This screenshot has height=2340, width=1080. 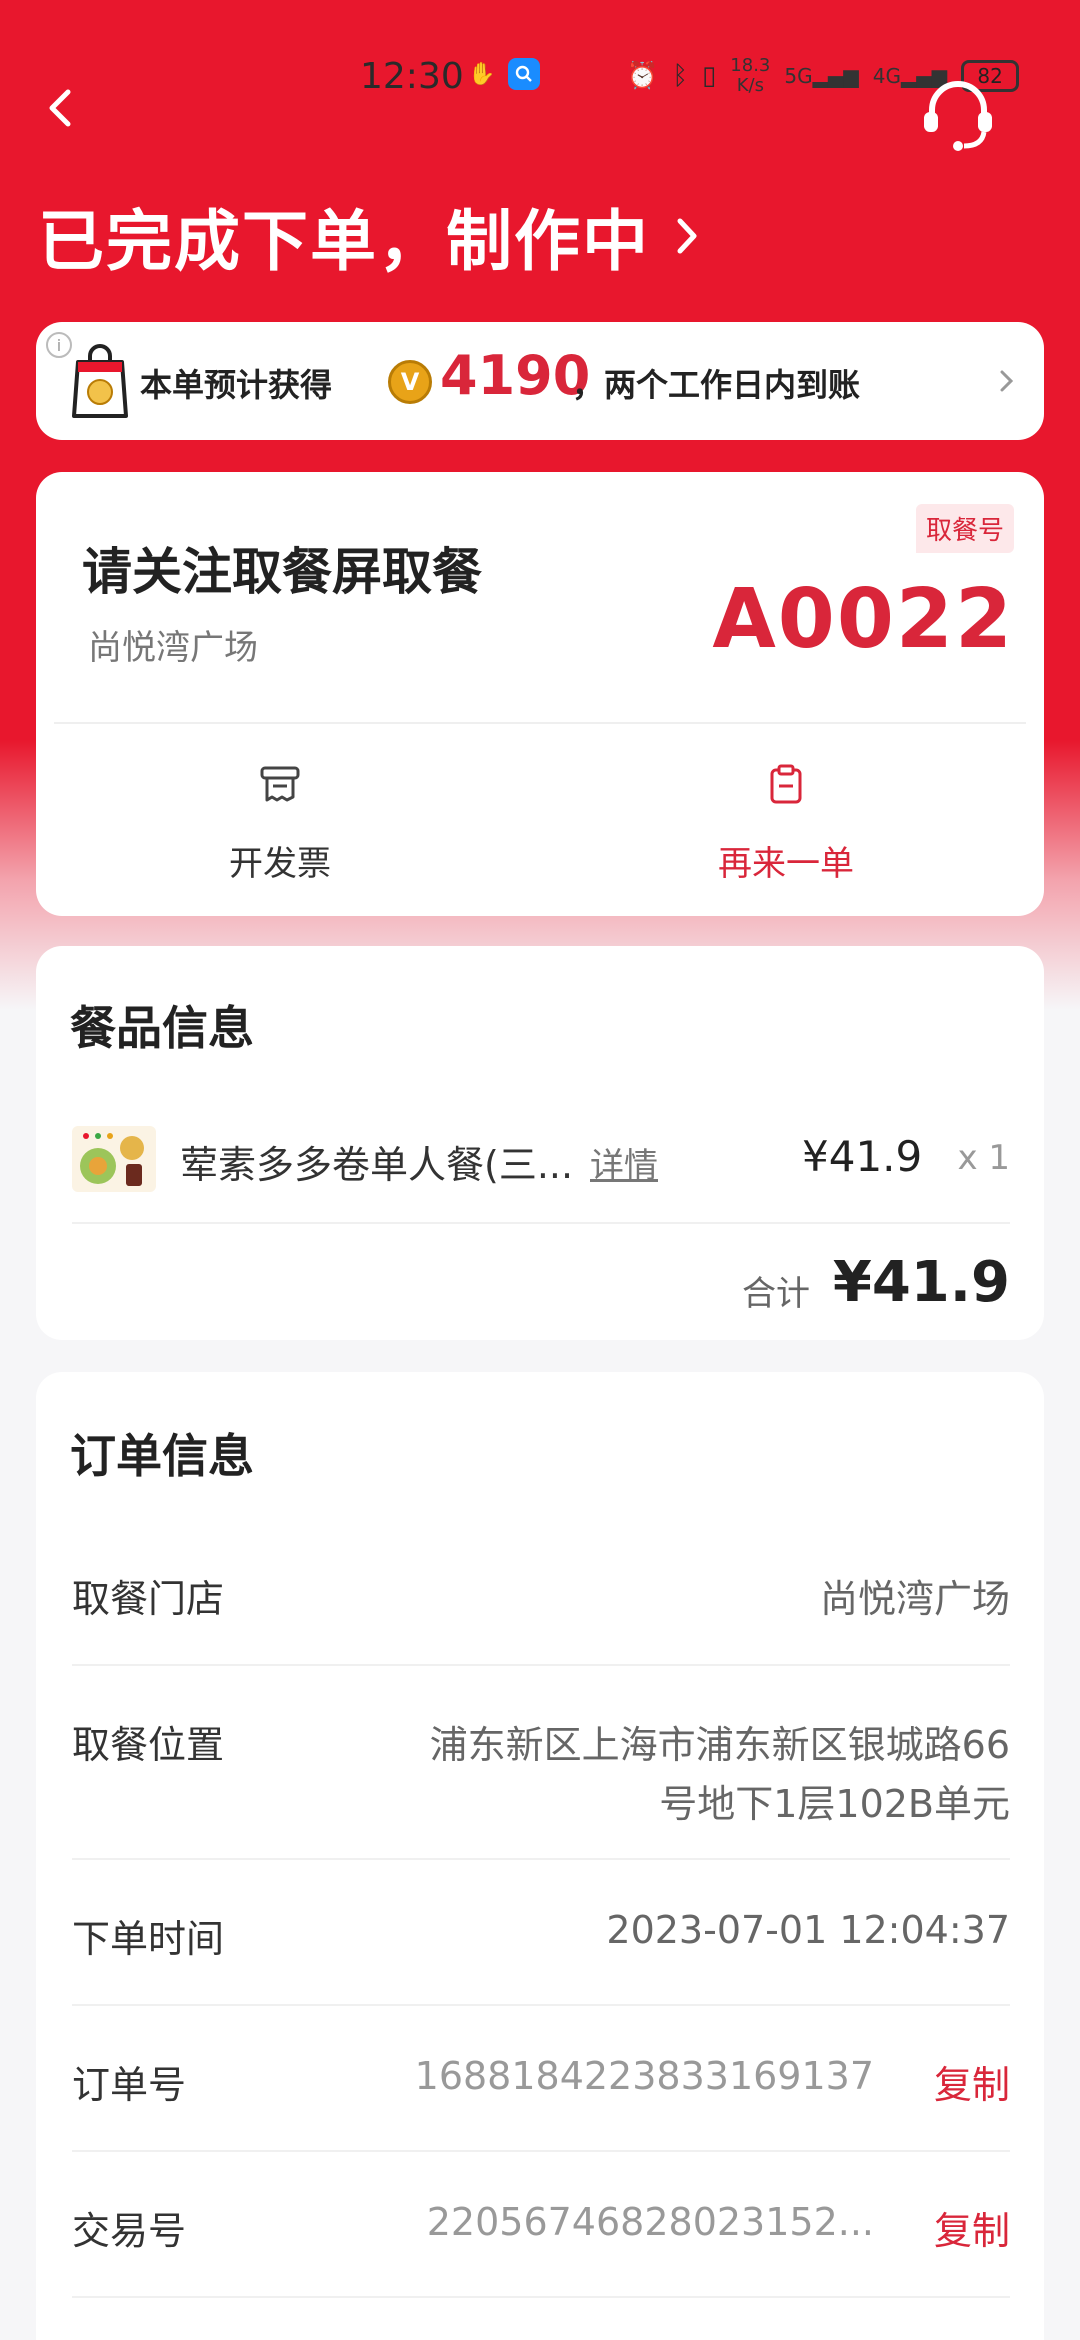 I want to click on invoice-button: 开发票, so click(x=280, y=823).